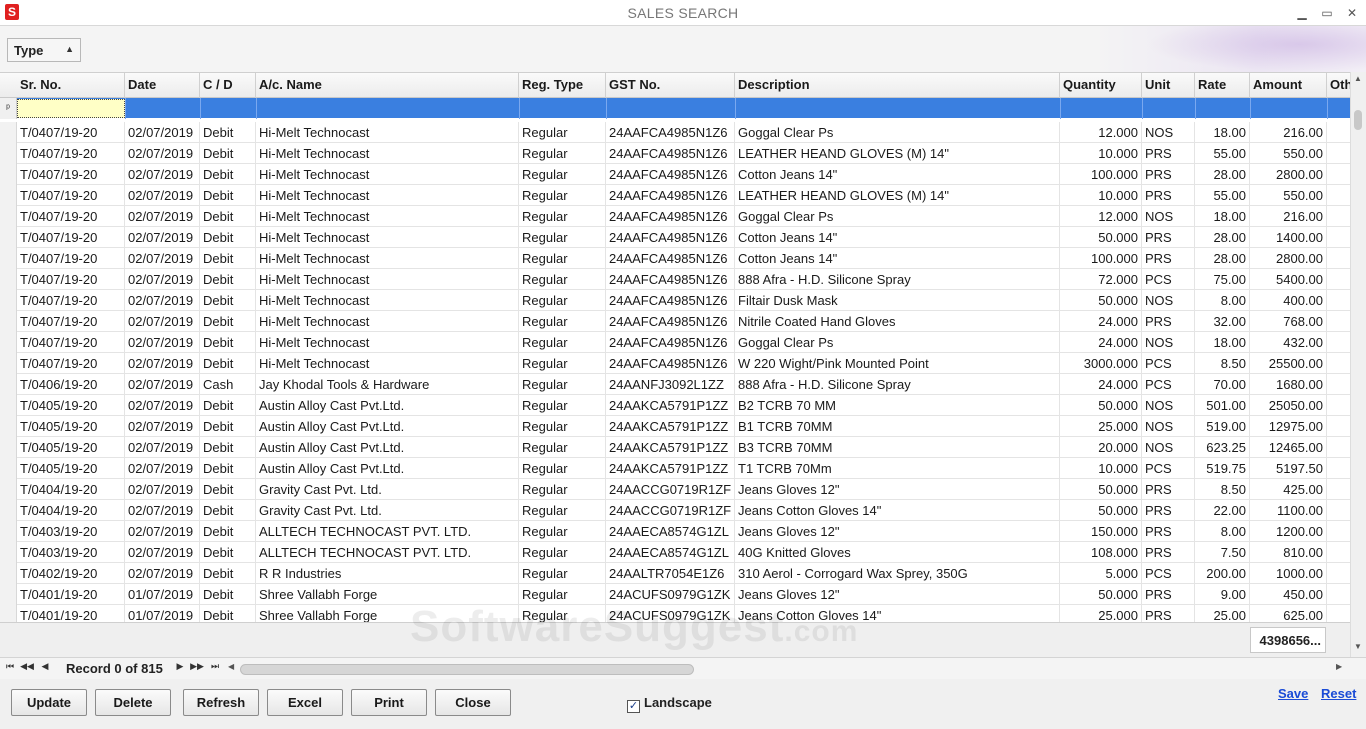 This screenshot has width=1366, height=729. What do you see at coordinates (1222, 195) in the screenshot?
I see `cell-rate: 55.00` at bounding box center [1222, 195].